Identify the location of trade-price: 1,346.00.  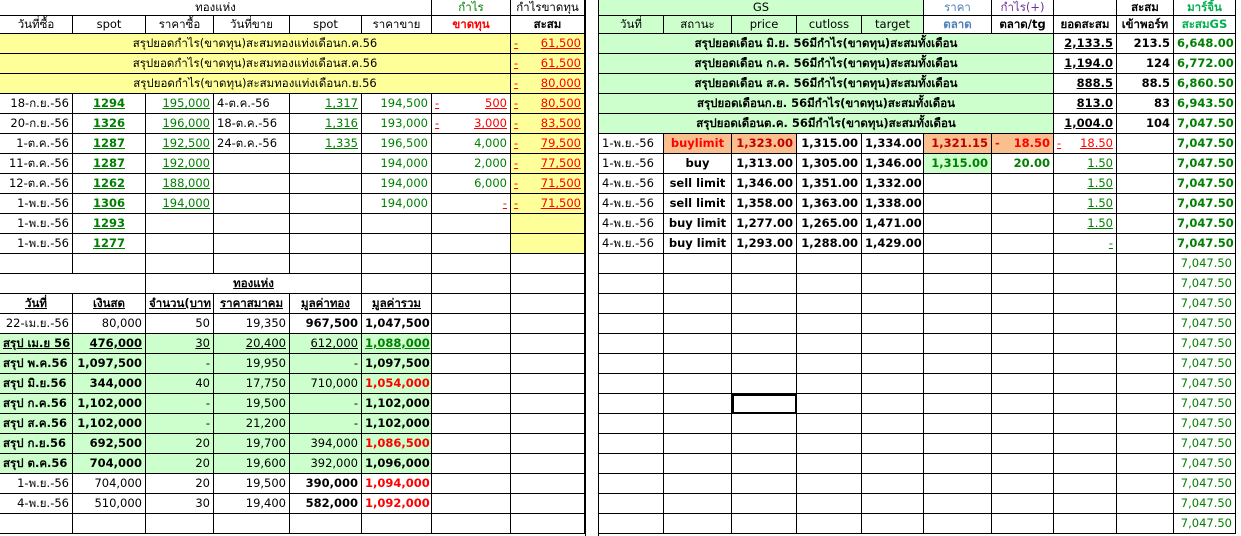
(764, 184).